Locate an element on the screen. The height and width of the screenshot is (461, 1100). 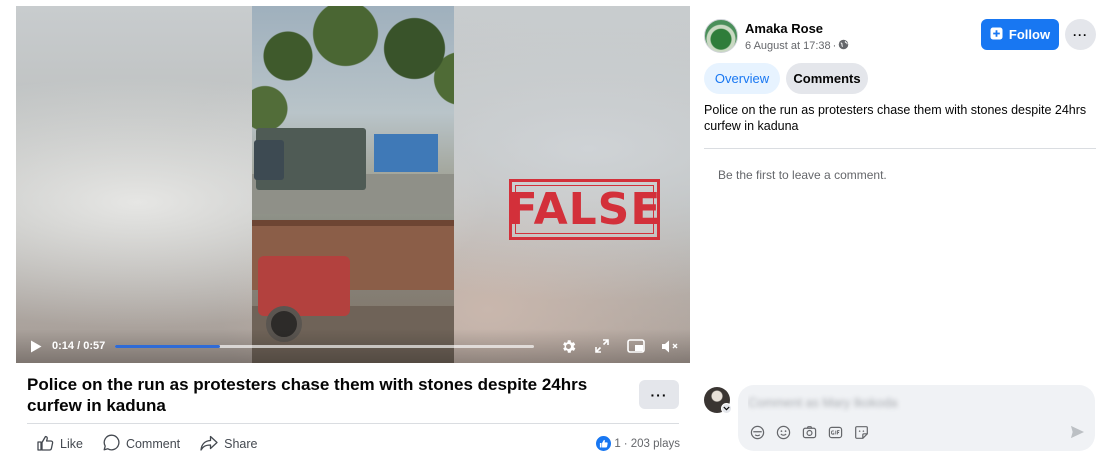
like-icon is located at coordinates (45, 444).